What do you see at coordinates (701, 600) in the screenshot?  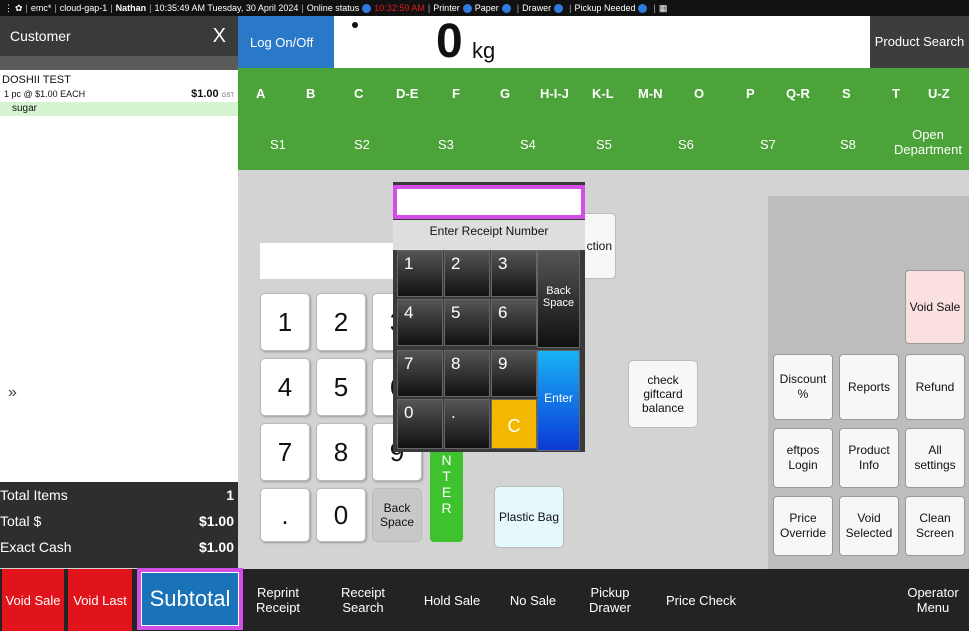 I see `price-check-button: Price Check` at bounding box center [701, 600].